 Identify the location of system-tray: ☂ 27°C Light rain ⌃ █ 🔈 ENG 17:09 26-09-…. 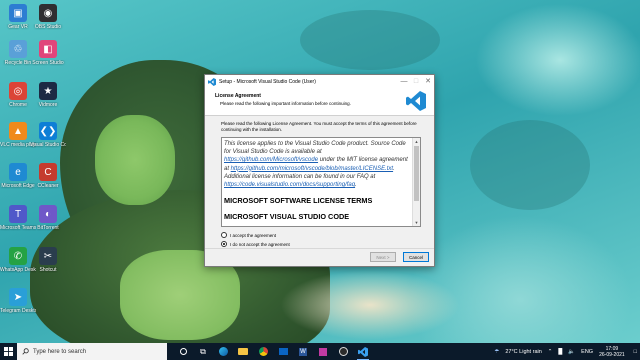
(565, 351).